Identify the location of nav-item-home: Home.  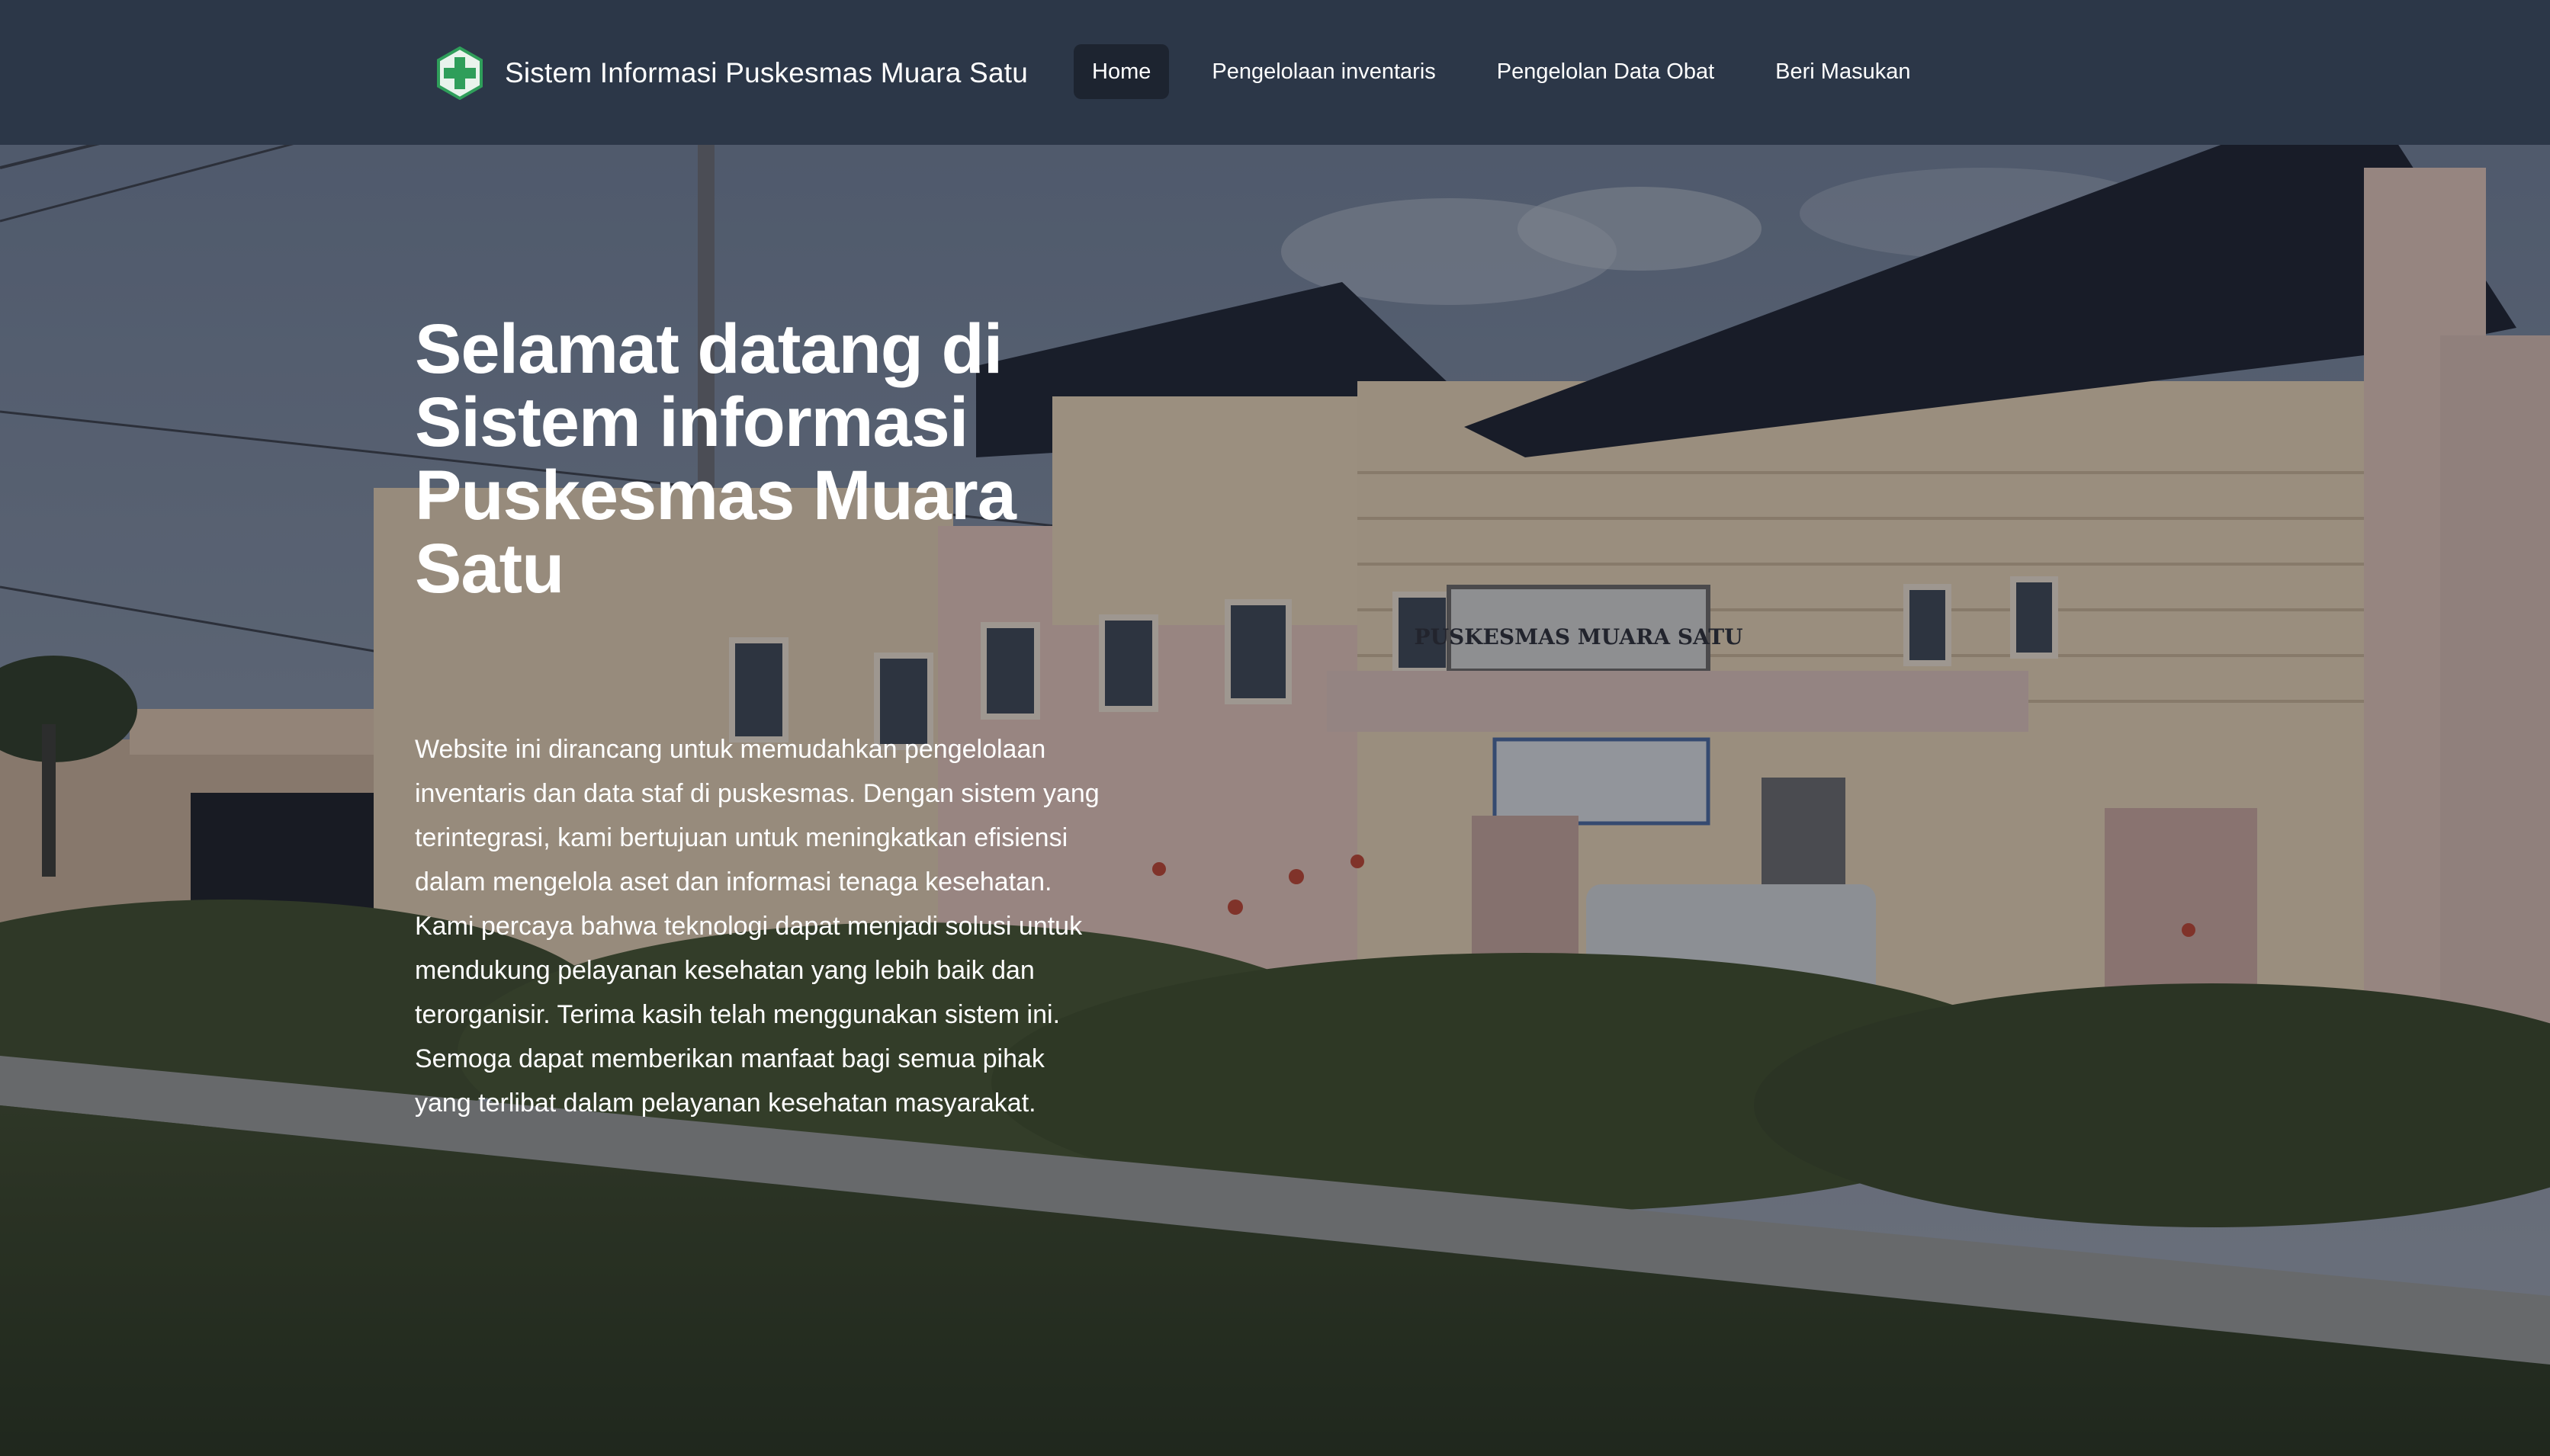
(1122, 71).